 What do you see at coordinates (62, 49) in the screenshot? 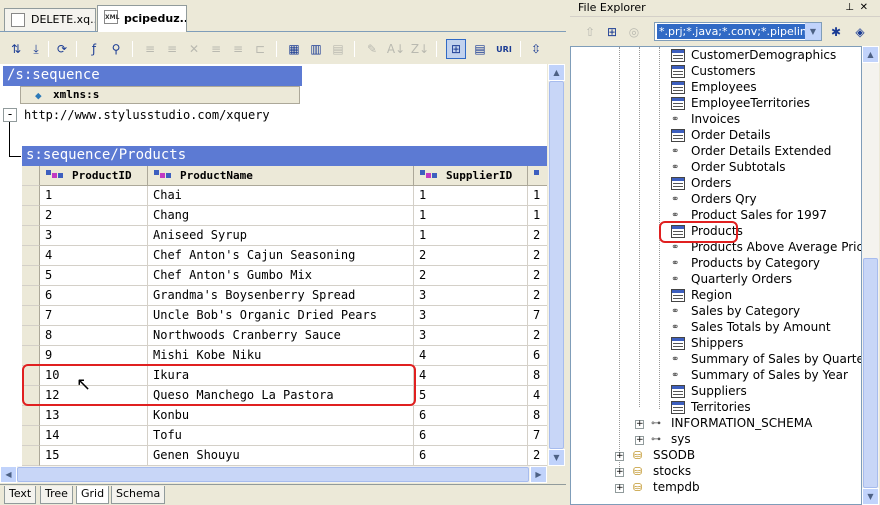
I see `refresh-icon: ⟳` at bounding box center [62, 49].